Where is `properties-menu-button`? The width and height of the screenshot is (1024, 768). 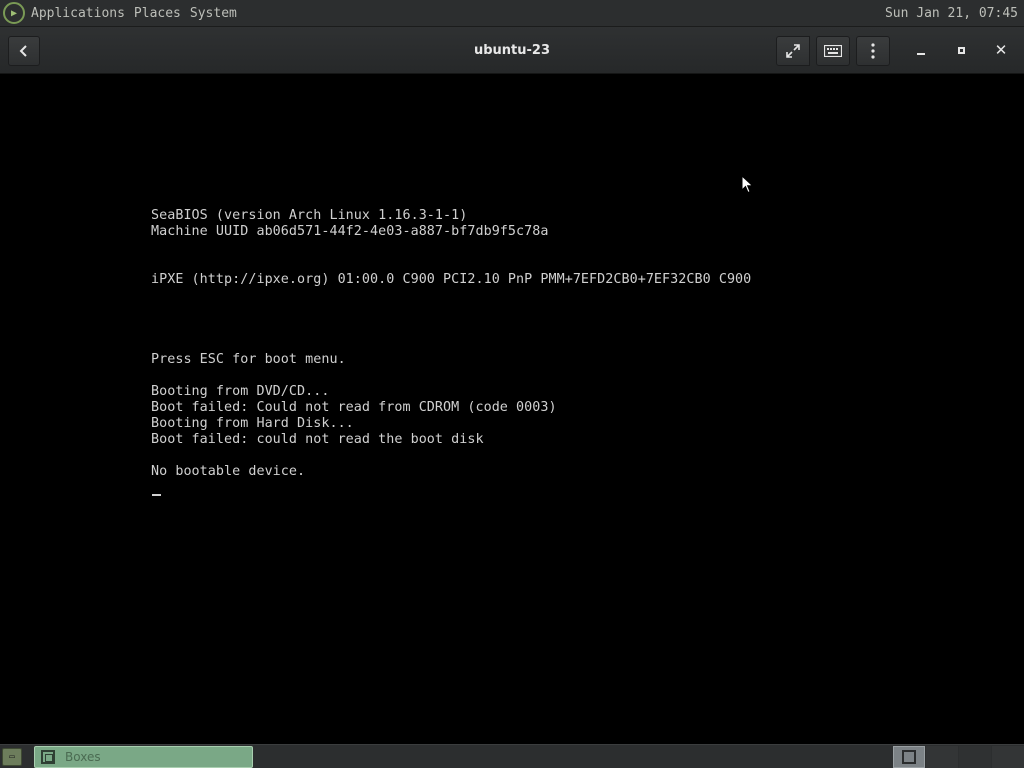
properties-menu-button is located at coordinates (873, 51).